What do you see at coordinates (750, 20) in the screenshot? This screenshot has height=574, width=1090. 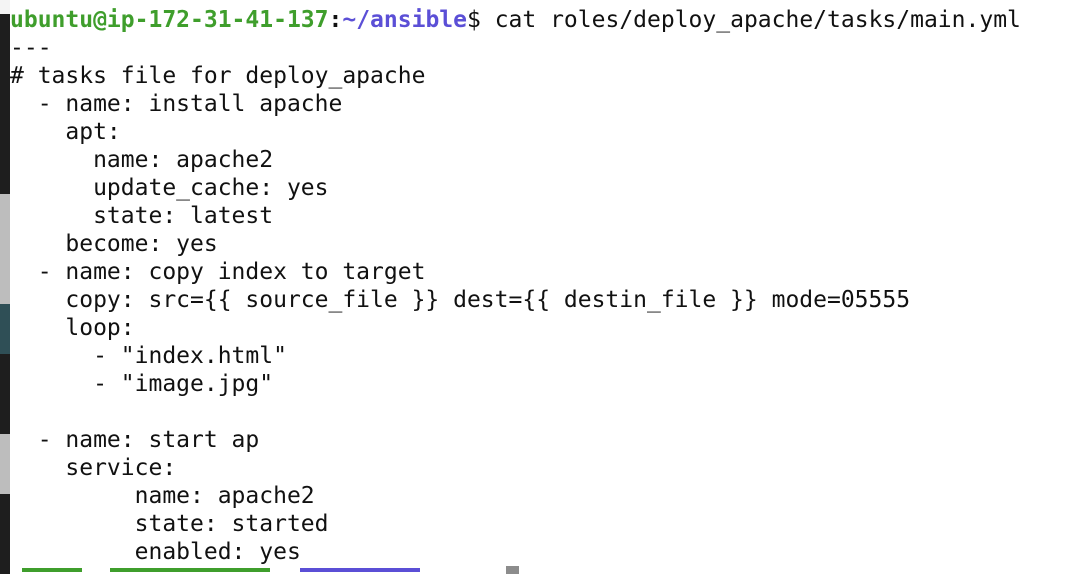 I see `command-text: cat roles/deploy_apache/tasks/main.yml` at bounding box center [750, 20].